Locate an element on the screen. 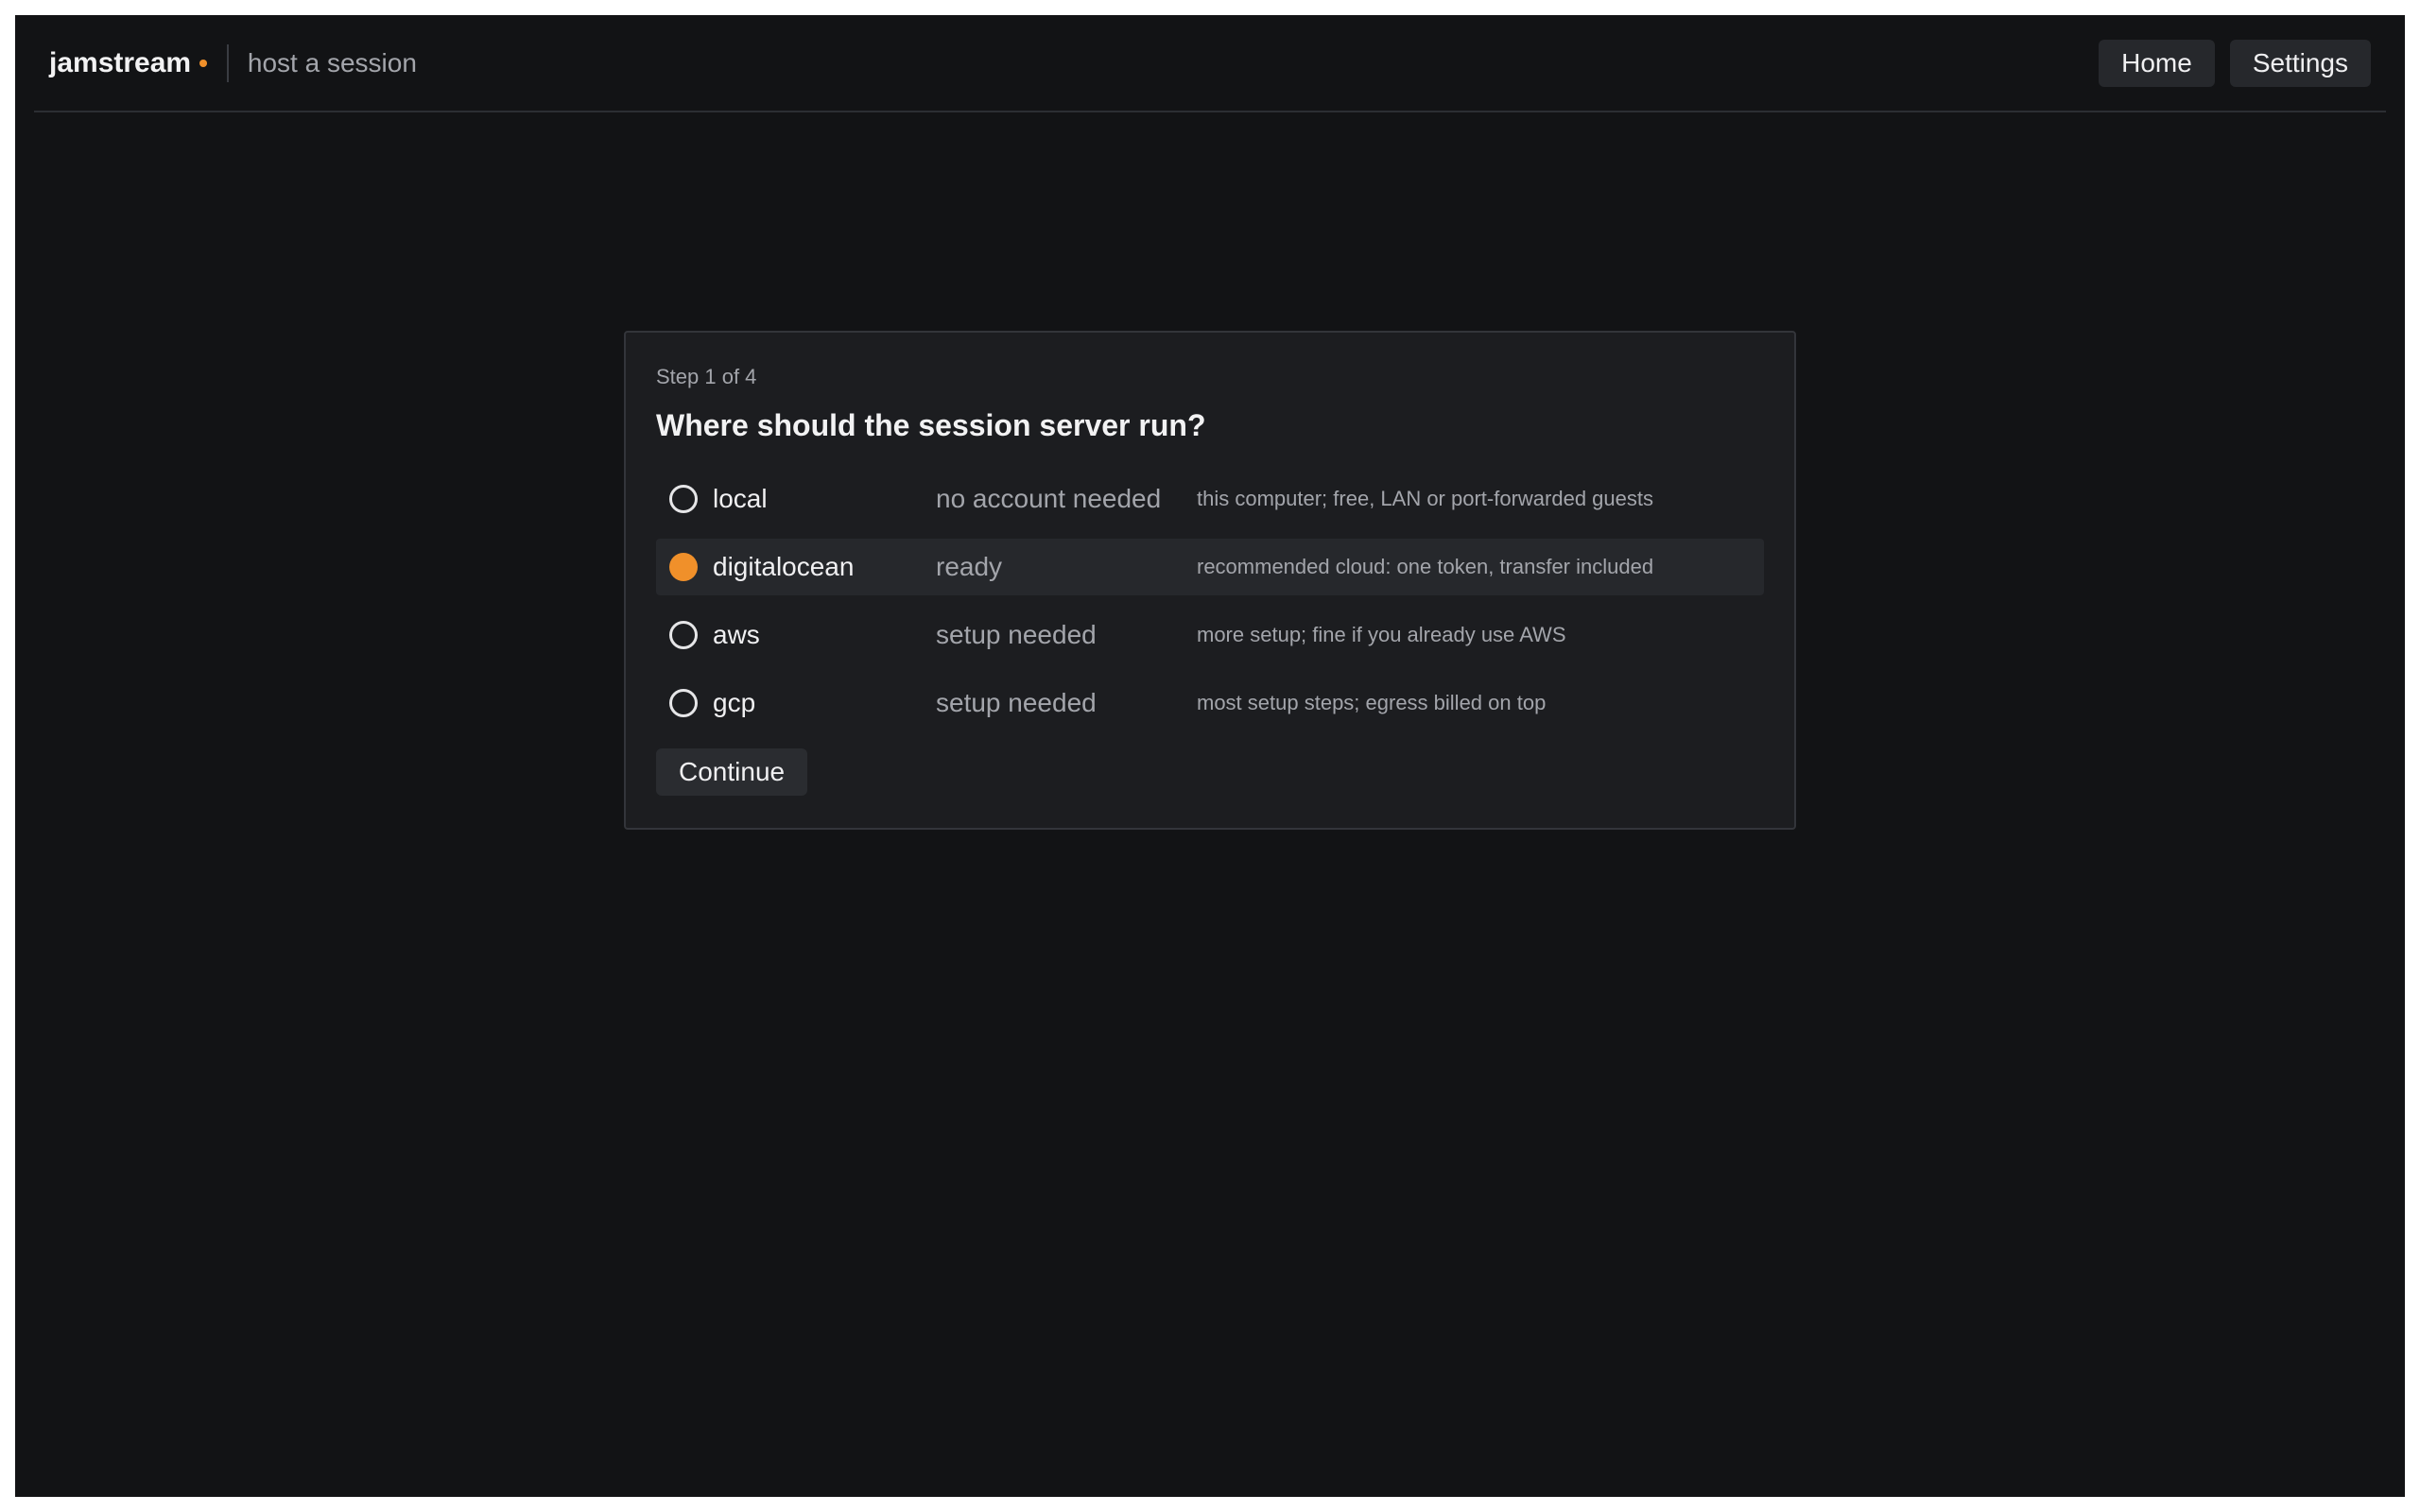 Image resolution: width=2420 pixels, height=1512 pixels. option-name: local is located at coordinates (740, 498).